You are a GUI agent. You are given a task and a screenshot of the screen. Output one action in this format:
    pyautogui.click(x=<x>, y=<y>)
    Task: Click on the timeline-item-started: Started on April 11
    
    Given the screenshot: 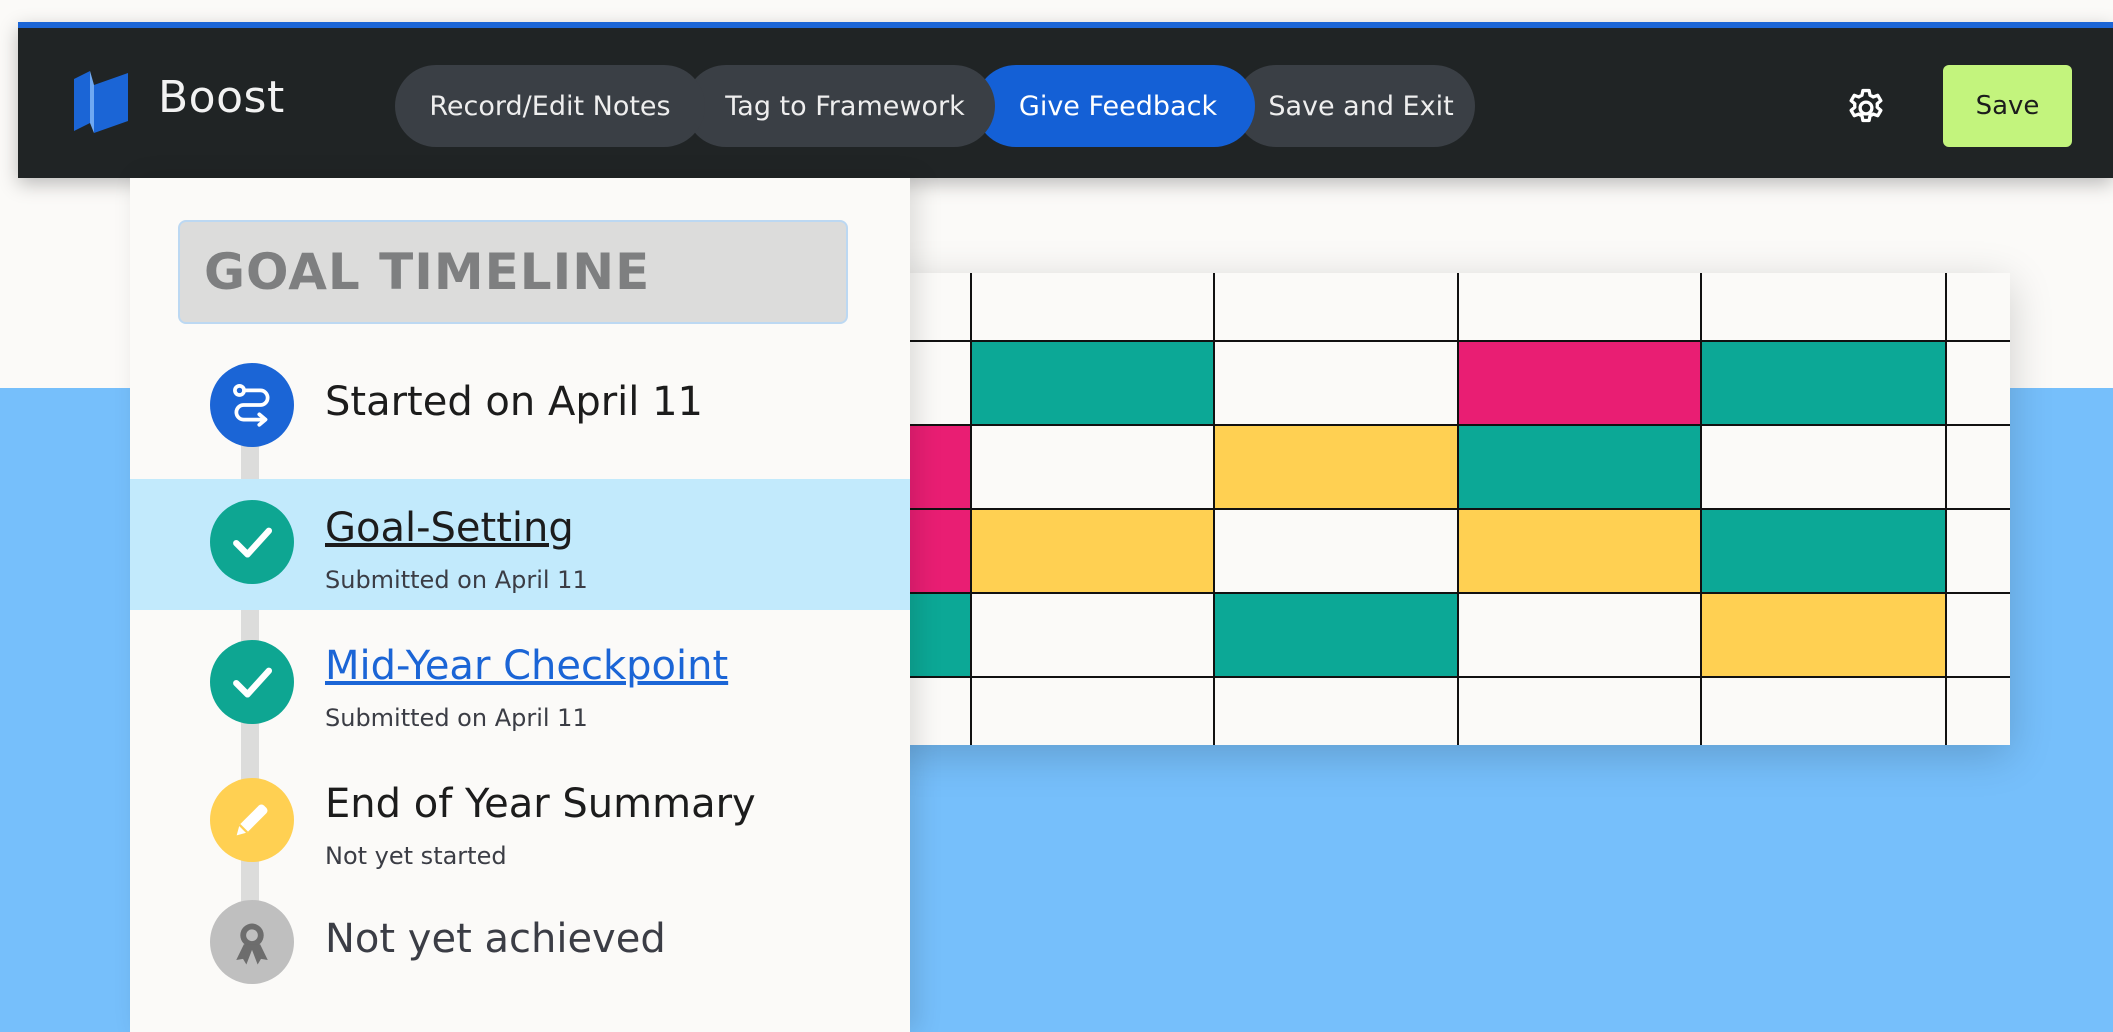 What is the action you would take?
    pyautogui.click(x=520, y=419)
    